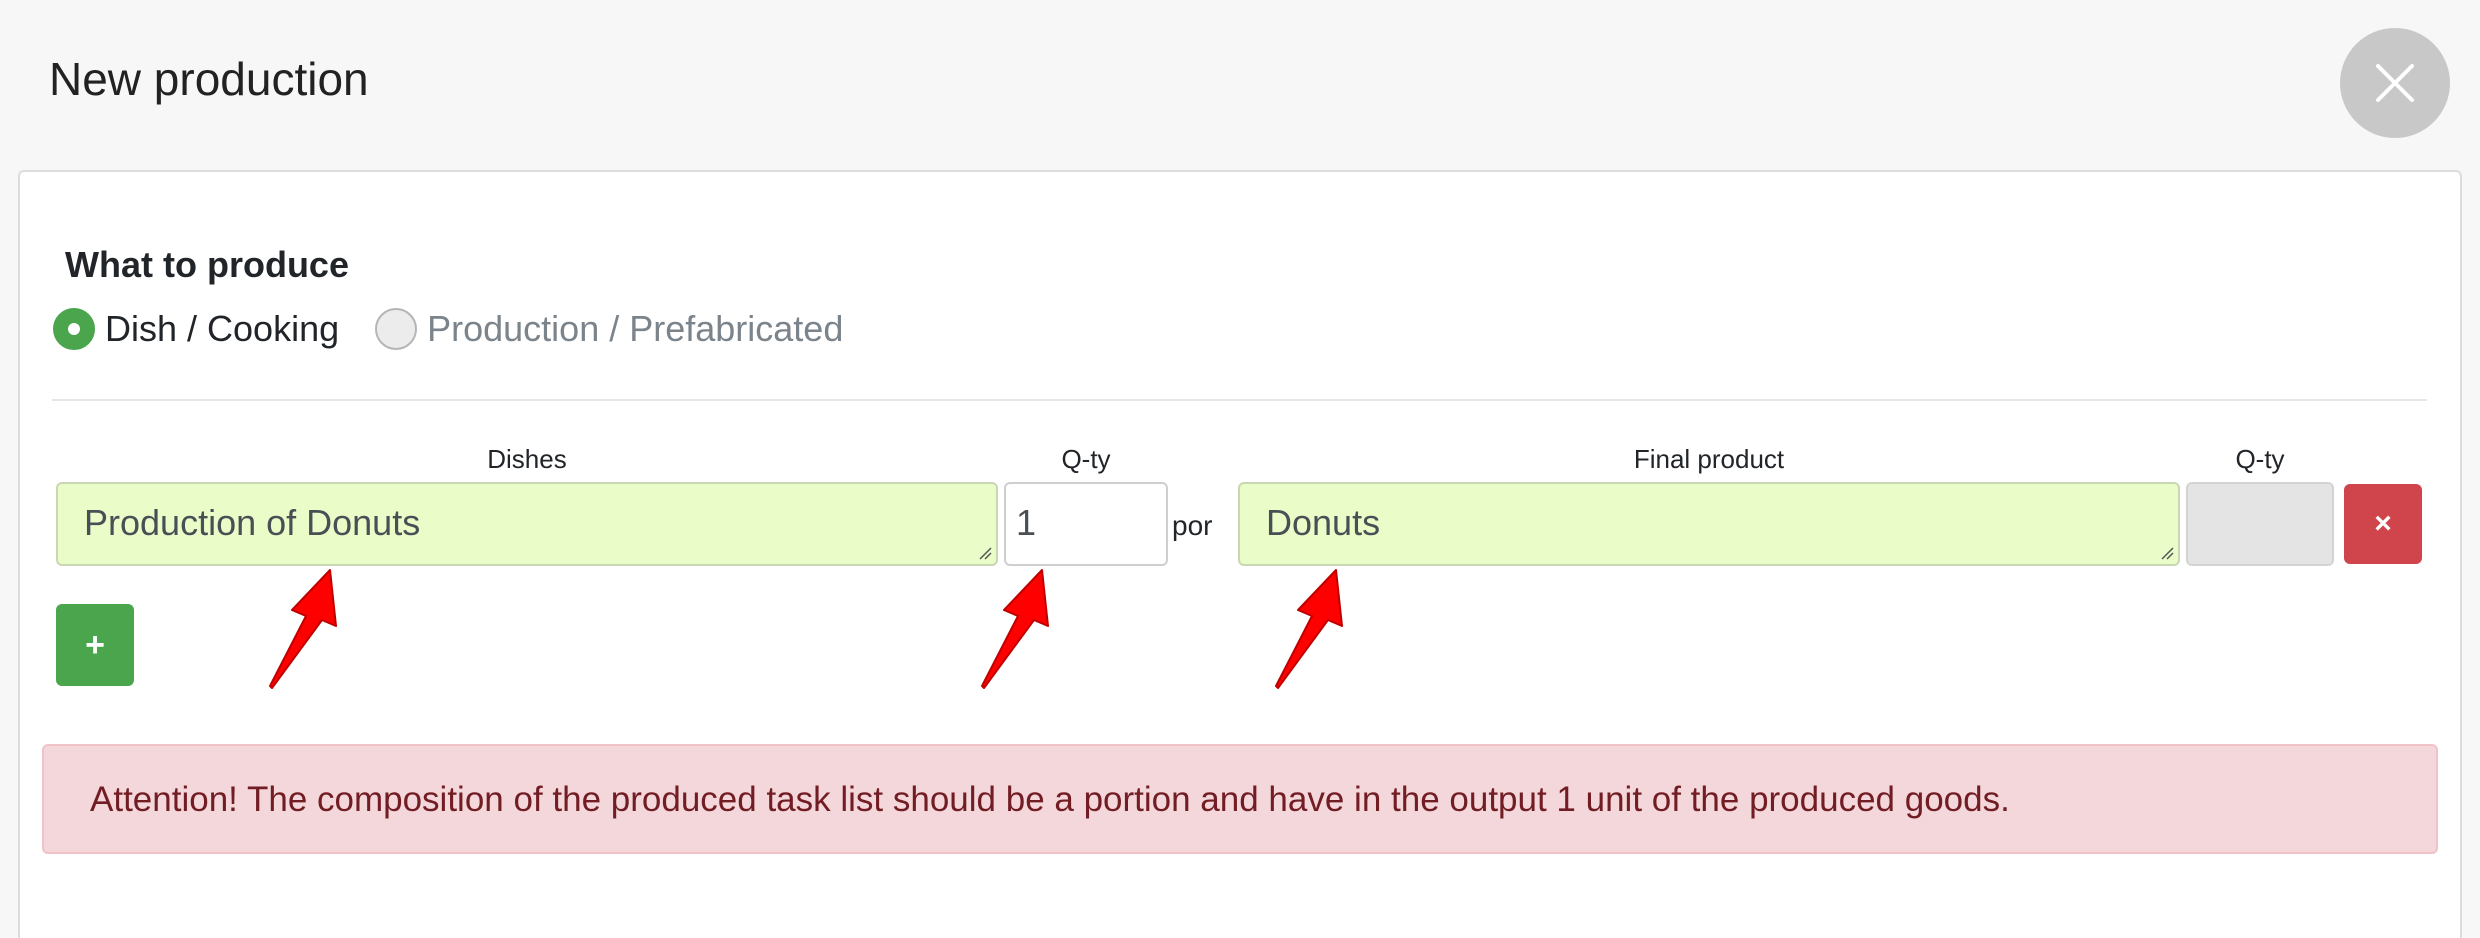 Image resolution: width=2480 pixels, height=938 pixels. What do you see at coordinates (1709, 524) in the screenshot?
I see `final-product-input: Donuts` at bounding box center [1709, 524].